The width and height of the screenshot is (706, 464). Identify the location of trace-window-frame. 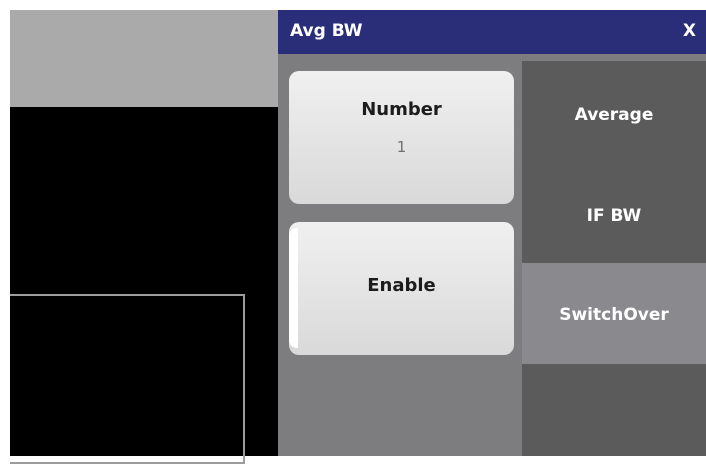
(127, 379).